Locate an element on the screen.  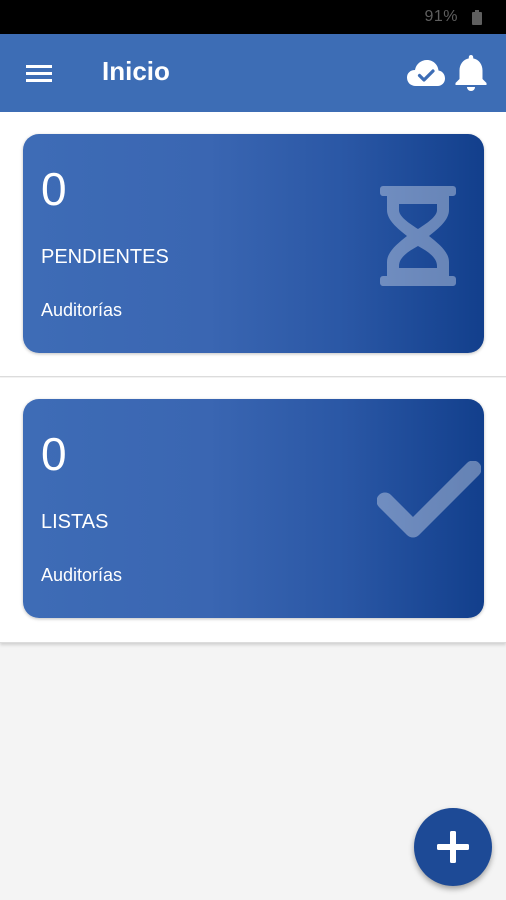
hourglass-icon is located at coordinates (418, 236).